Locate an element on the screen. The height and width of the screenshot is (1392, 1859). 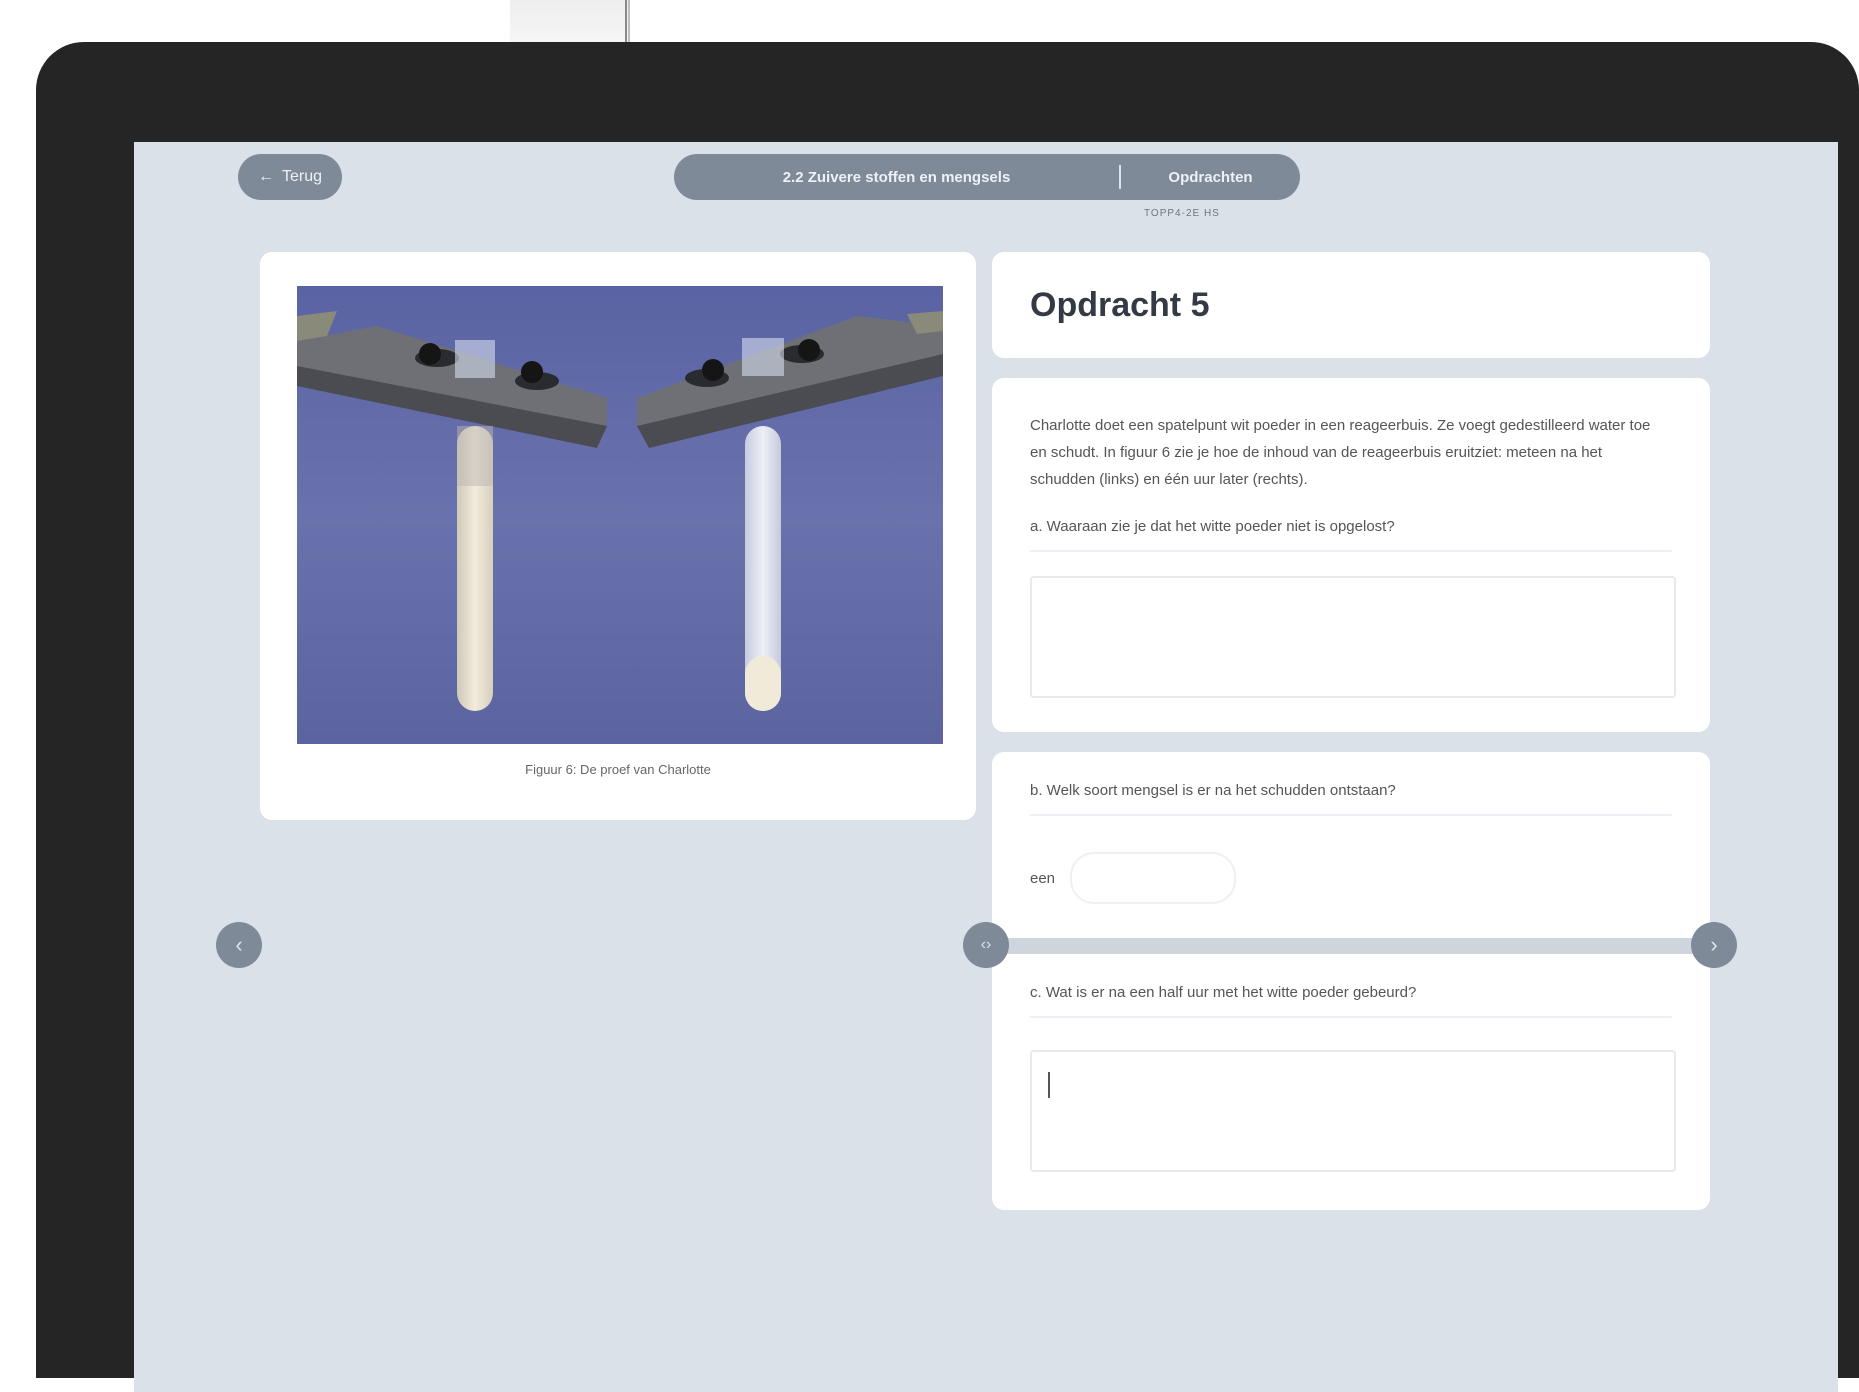
chevron-right-icon: › is located at coordinates (1714, 944).